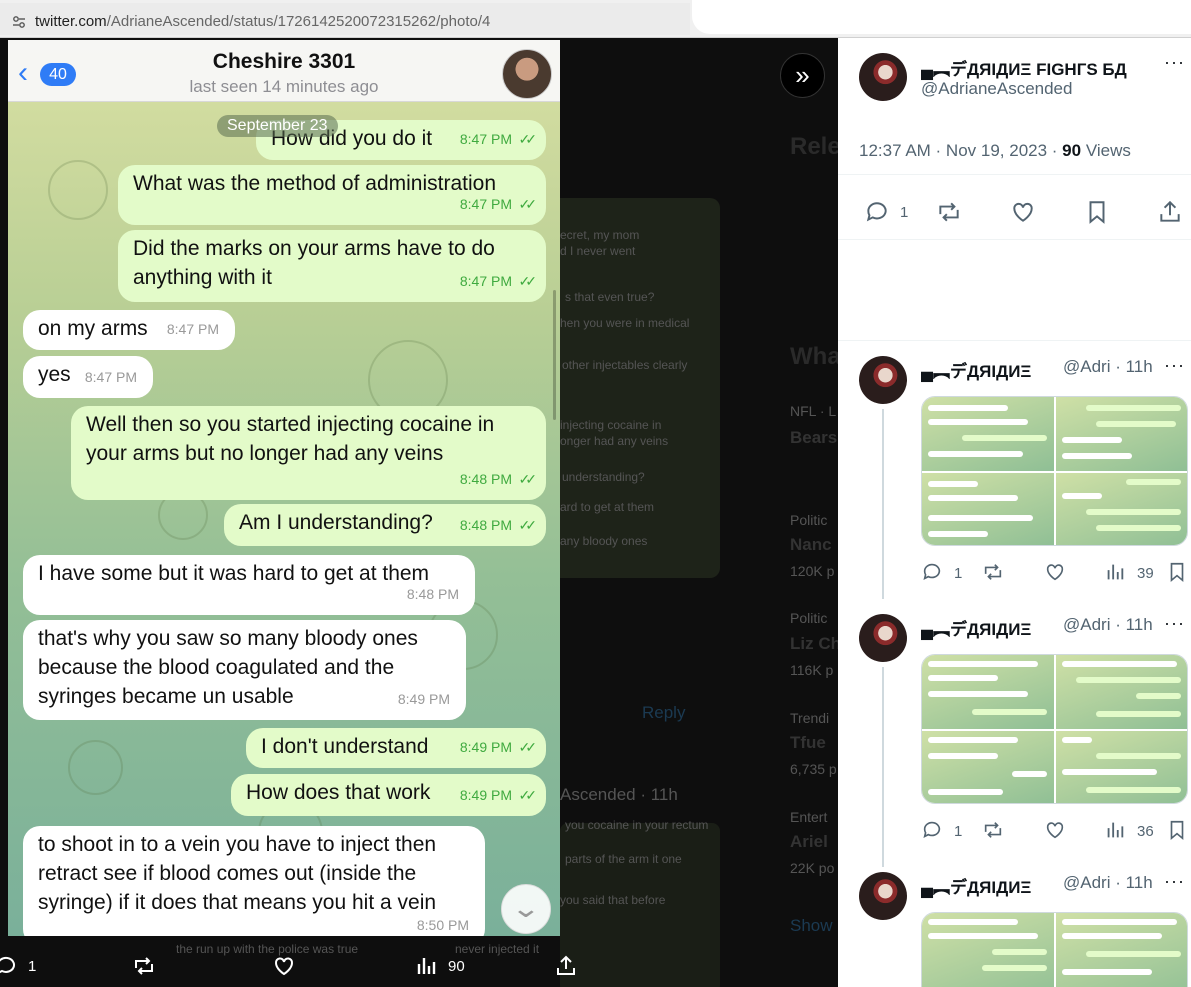  I want to click on view-count: 90, so click(456, 966).